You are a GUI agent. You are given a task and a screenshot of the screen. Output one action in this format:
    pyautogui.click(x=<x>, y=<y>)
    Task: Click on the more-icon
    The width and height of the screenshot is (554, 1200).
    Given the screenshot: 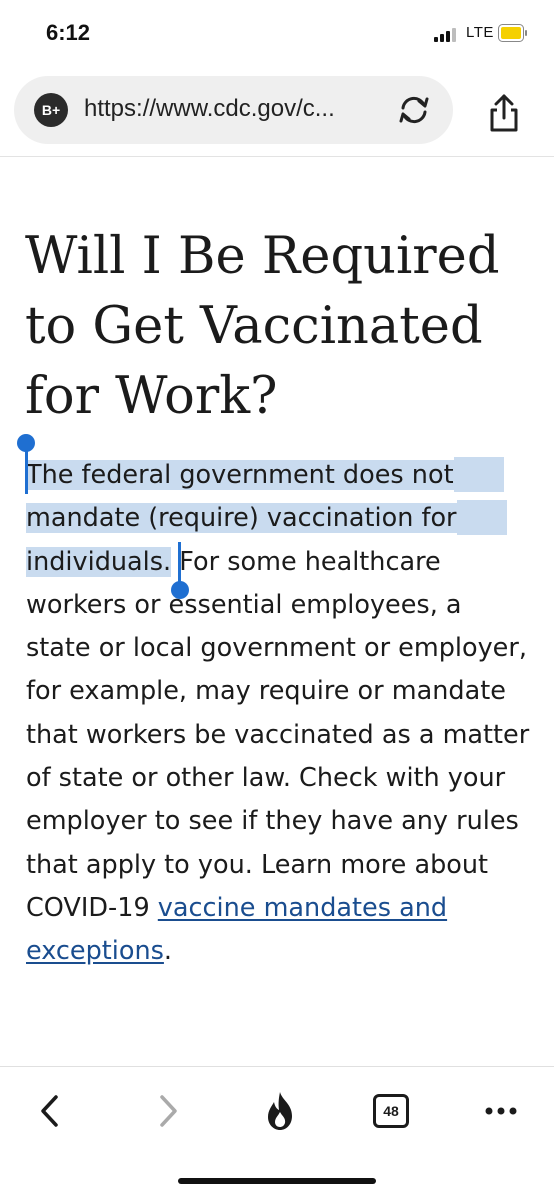 What is the action you would take?
    pyautogui.click(x=501, y=1111)
    